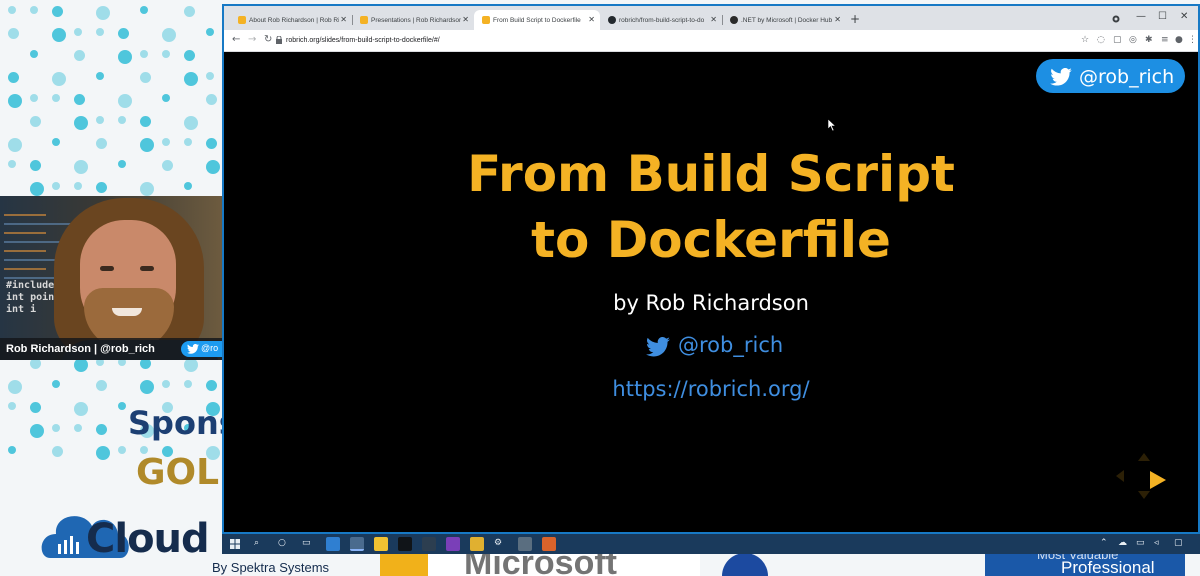  I want to click on profile-icon: ●, so click(1179, 40).